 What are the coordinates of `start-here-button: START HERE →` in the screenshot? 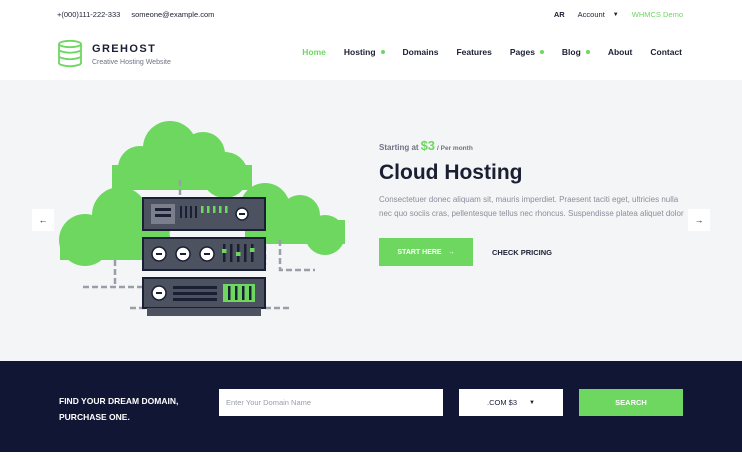 It's located at (426, 252).